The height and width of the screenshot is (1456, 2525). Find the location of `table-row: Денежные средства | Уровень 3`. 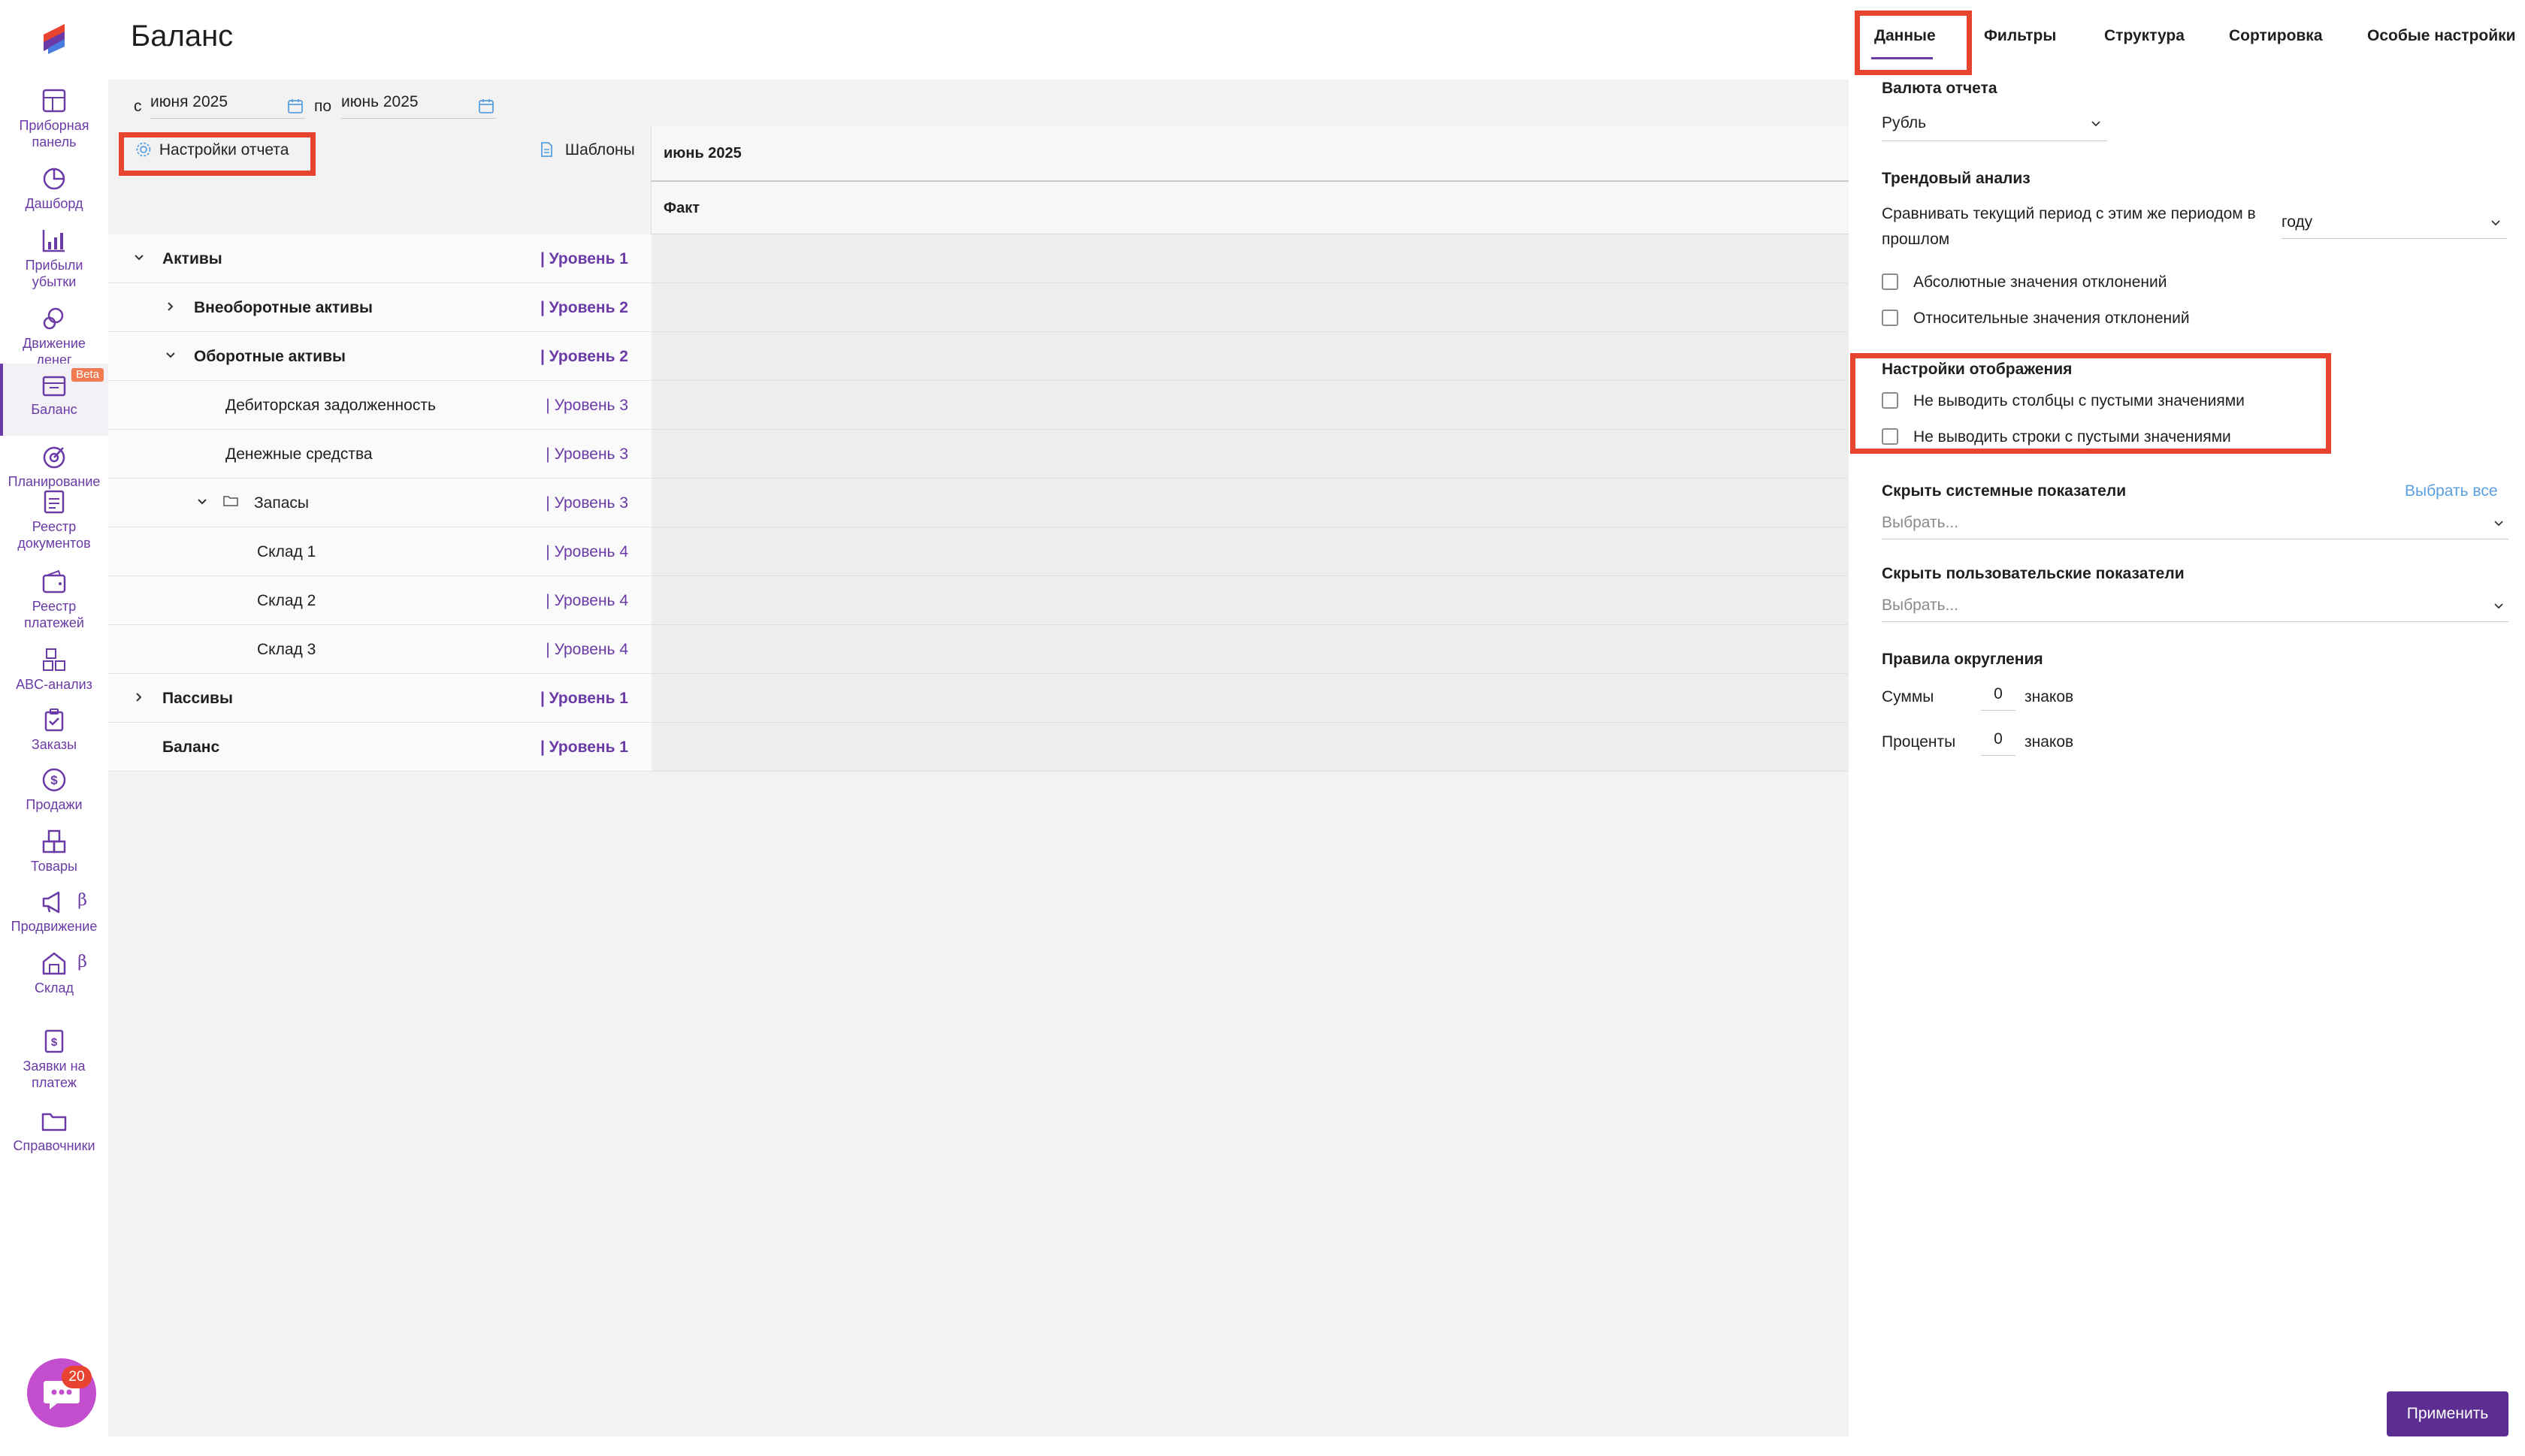

table-row: Денежные средства | Уровень 3 is located at coordinates (380, 454).